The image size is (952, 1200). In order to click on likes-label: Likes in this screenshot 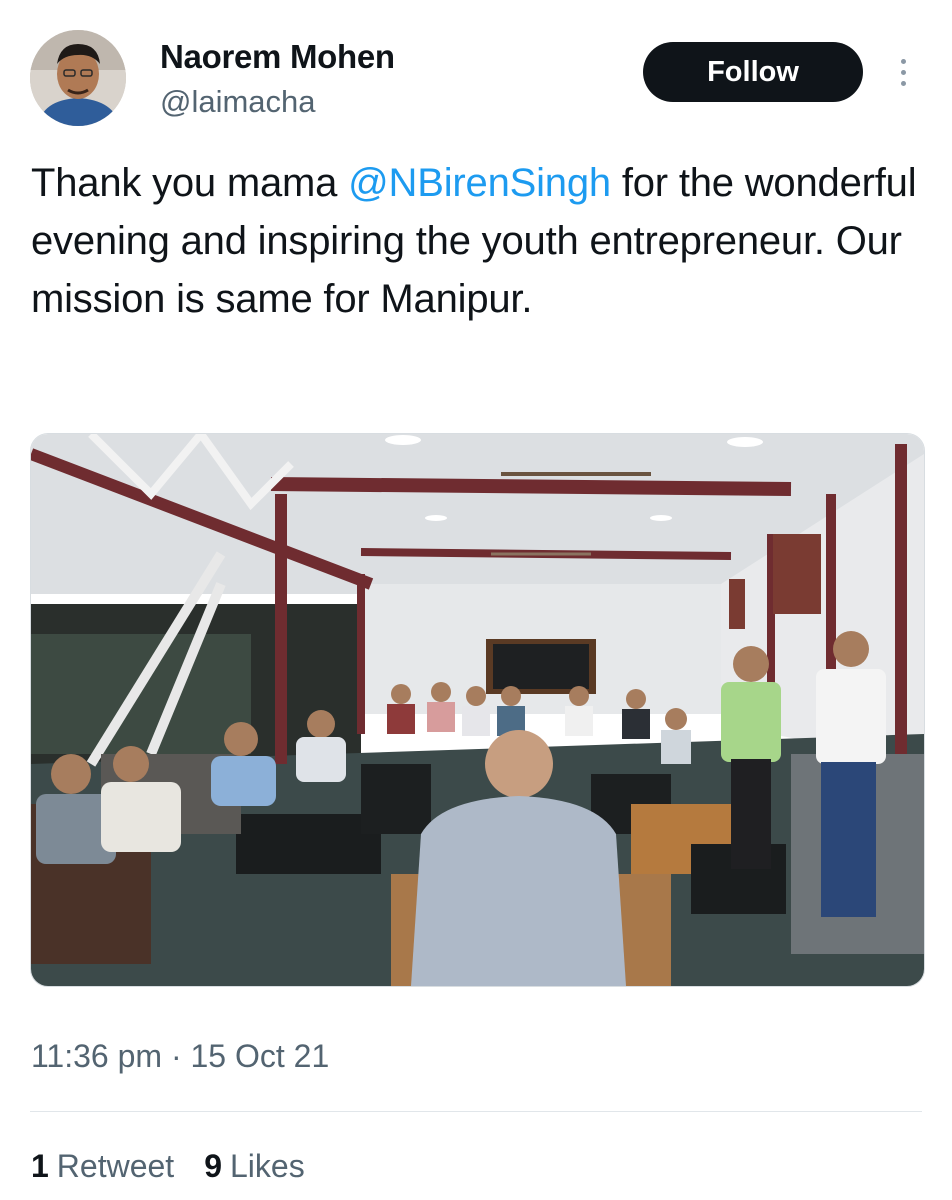, I will do `click(267, 1166)`.